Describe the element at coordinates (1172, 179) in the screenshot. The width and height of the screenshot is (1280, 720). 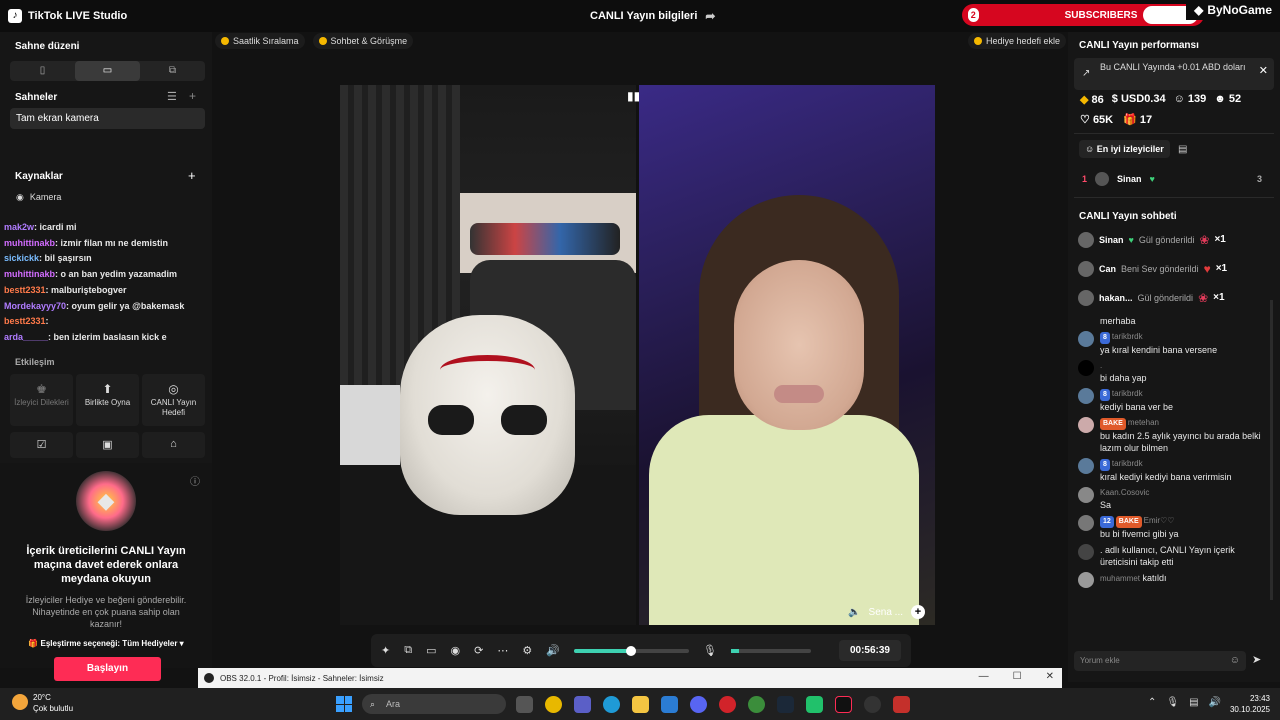
I see `top-viewer-row: 1 Sinan ♥ 3` at that location.